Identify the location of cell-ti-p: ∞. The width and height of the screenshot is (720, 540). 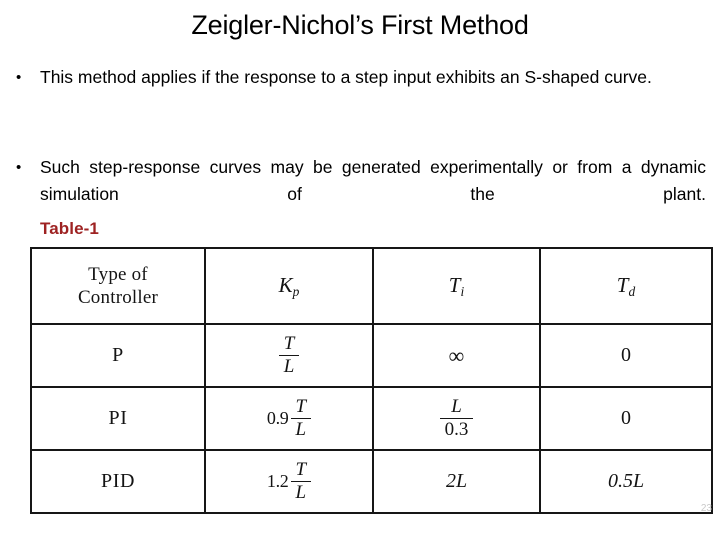
(456, 355).